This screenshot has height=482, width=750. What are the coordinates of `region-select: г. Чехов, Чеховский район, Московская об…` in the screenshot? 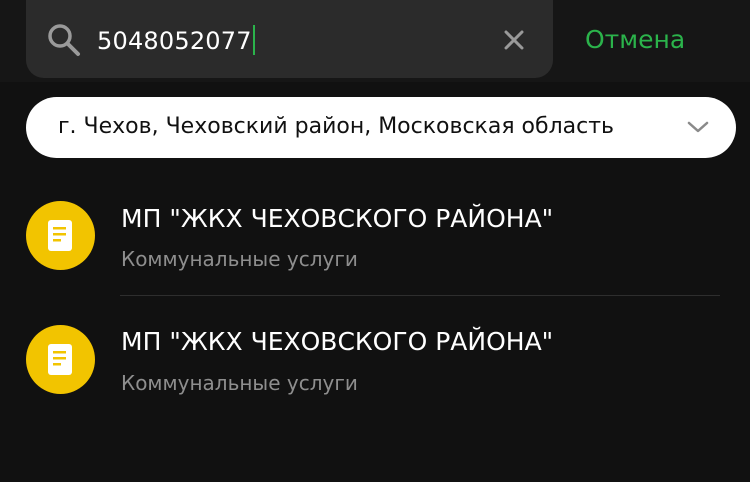 It's located at (381, 127).